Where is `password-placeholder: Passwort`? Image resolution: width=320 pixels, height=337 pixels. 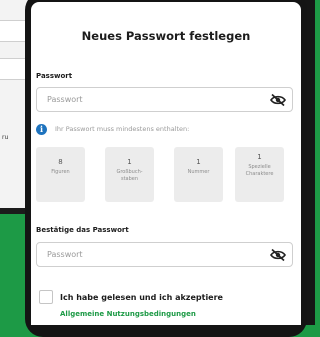
password-placeholder: Passwort is located at coordinates (65, 99).